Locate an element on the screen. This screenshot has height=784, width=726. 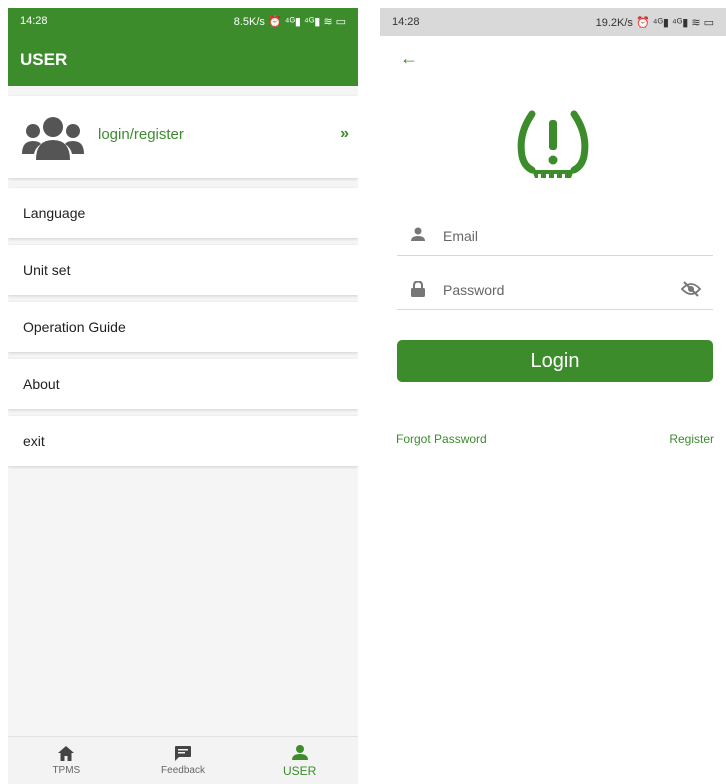
register-link: Register is located at coordinates (691, 439).